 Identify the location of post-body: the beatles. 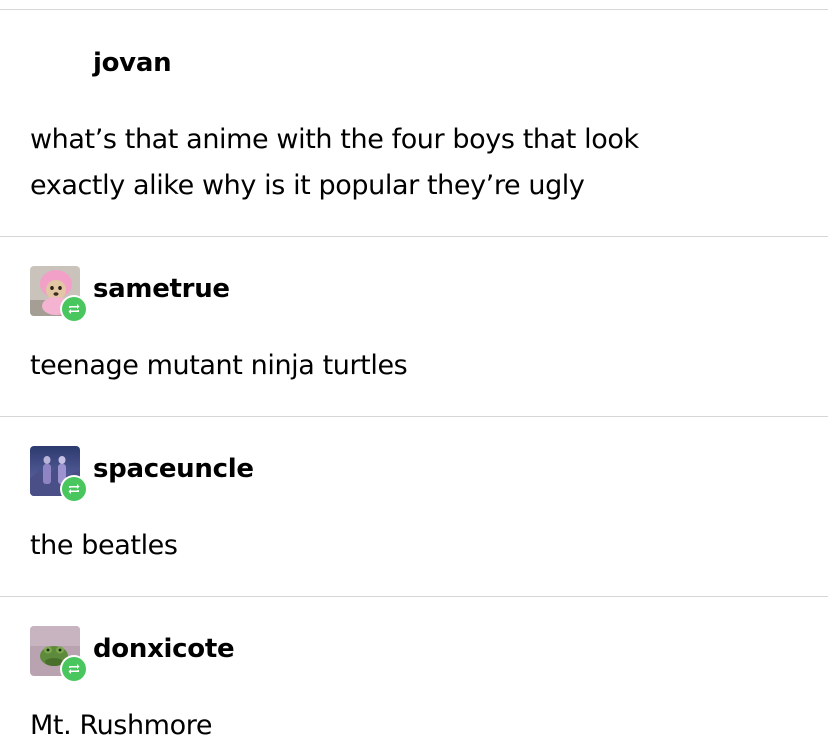
(104, 546).